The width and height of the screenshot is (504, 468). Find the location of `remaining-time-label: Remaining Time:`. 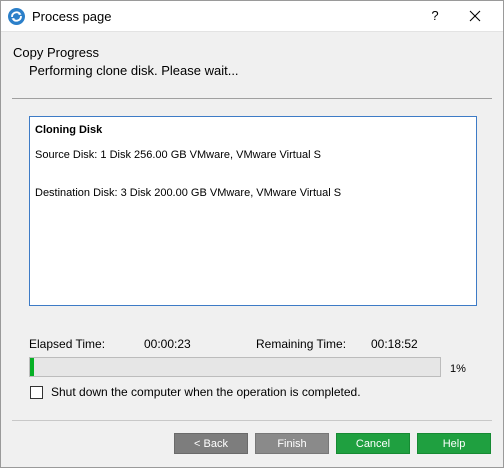

remaining-time-label: Remaining Time: is located at coordinates (301, 344).